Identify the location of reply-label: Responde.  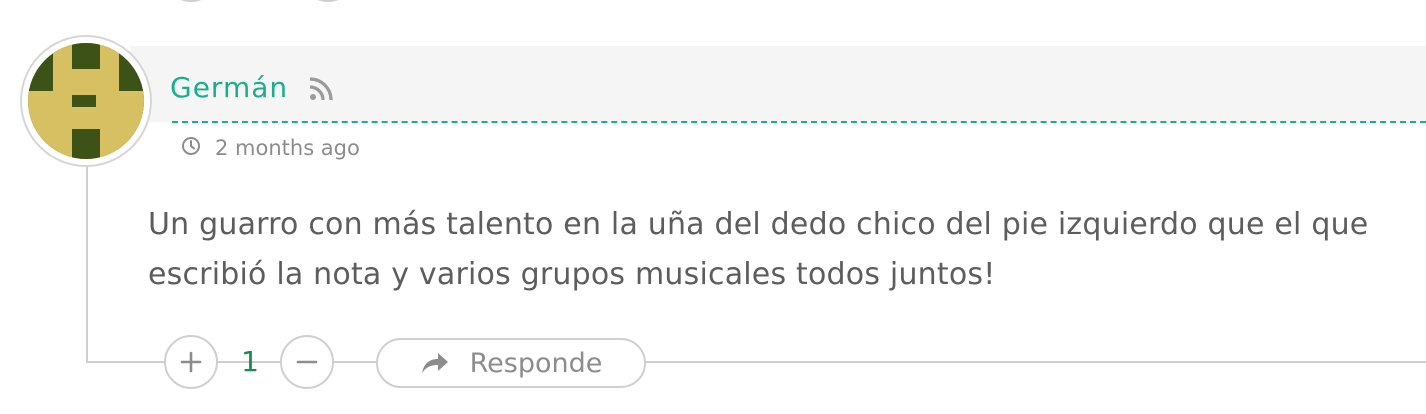
(536, 363).